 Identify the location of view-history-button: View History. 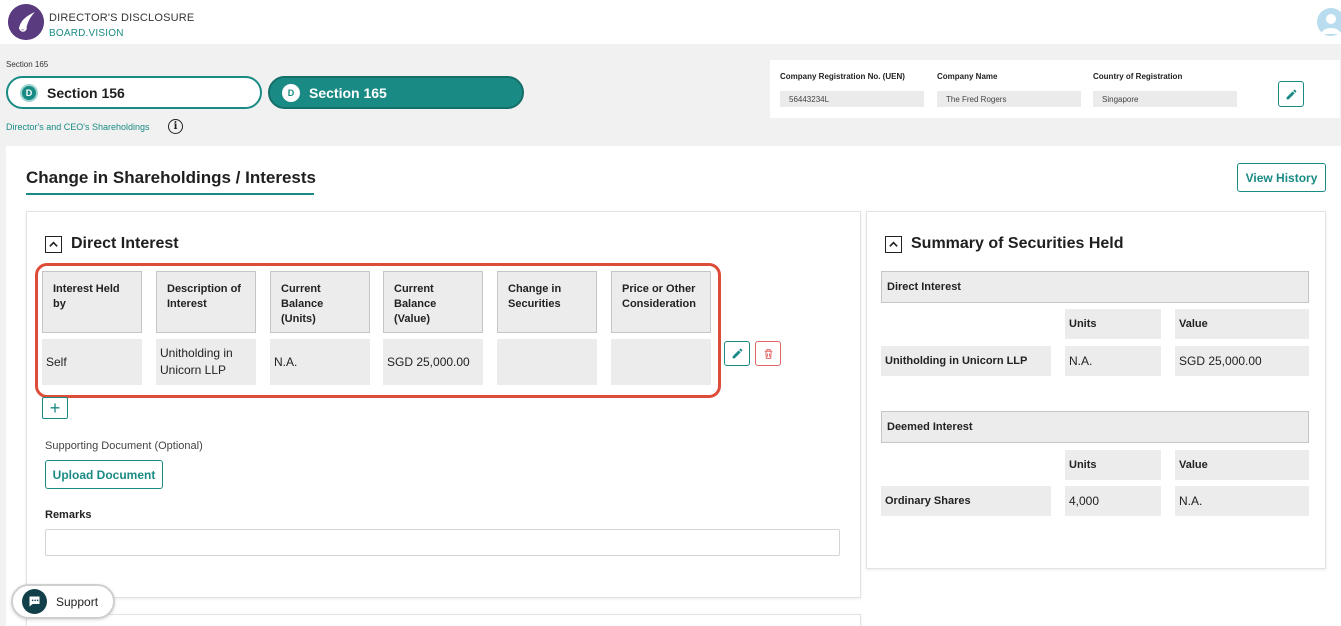
(1281, 177).